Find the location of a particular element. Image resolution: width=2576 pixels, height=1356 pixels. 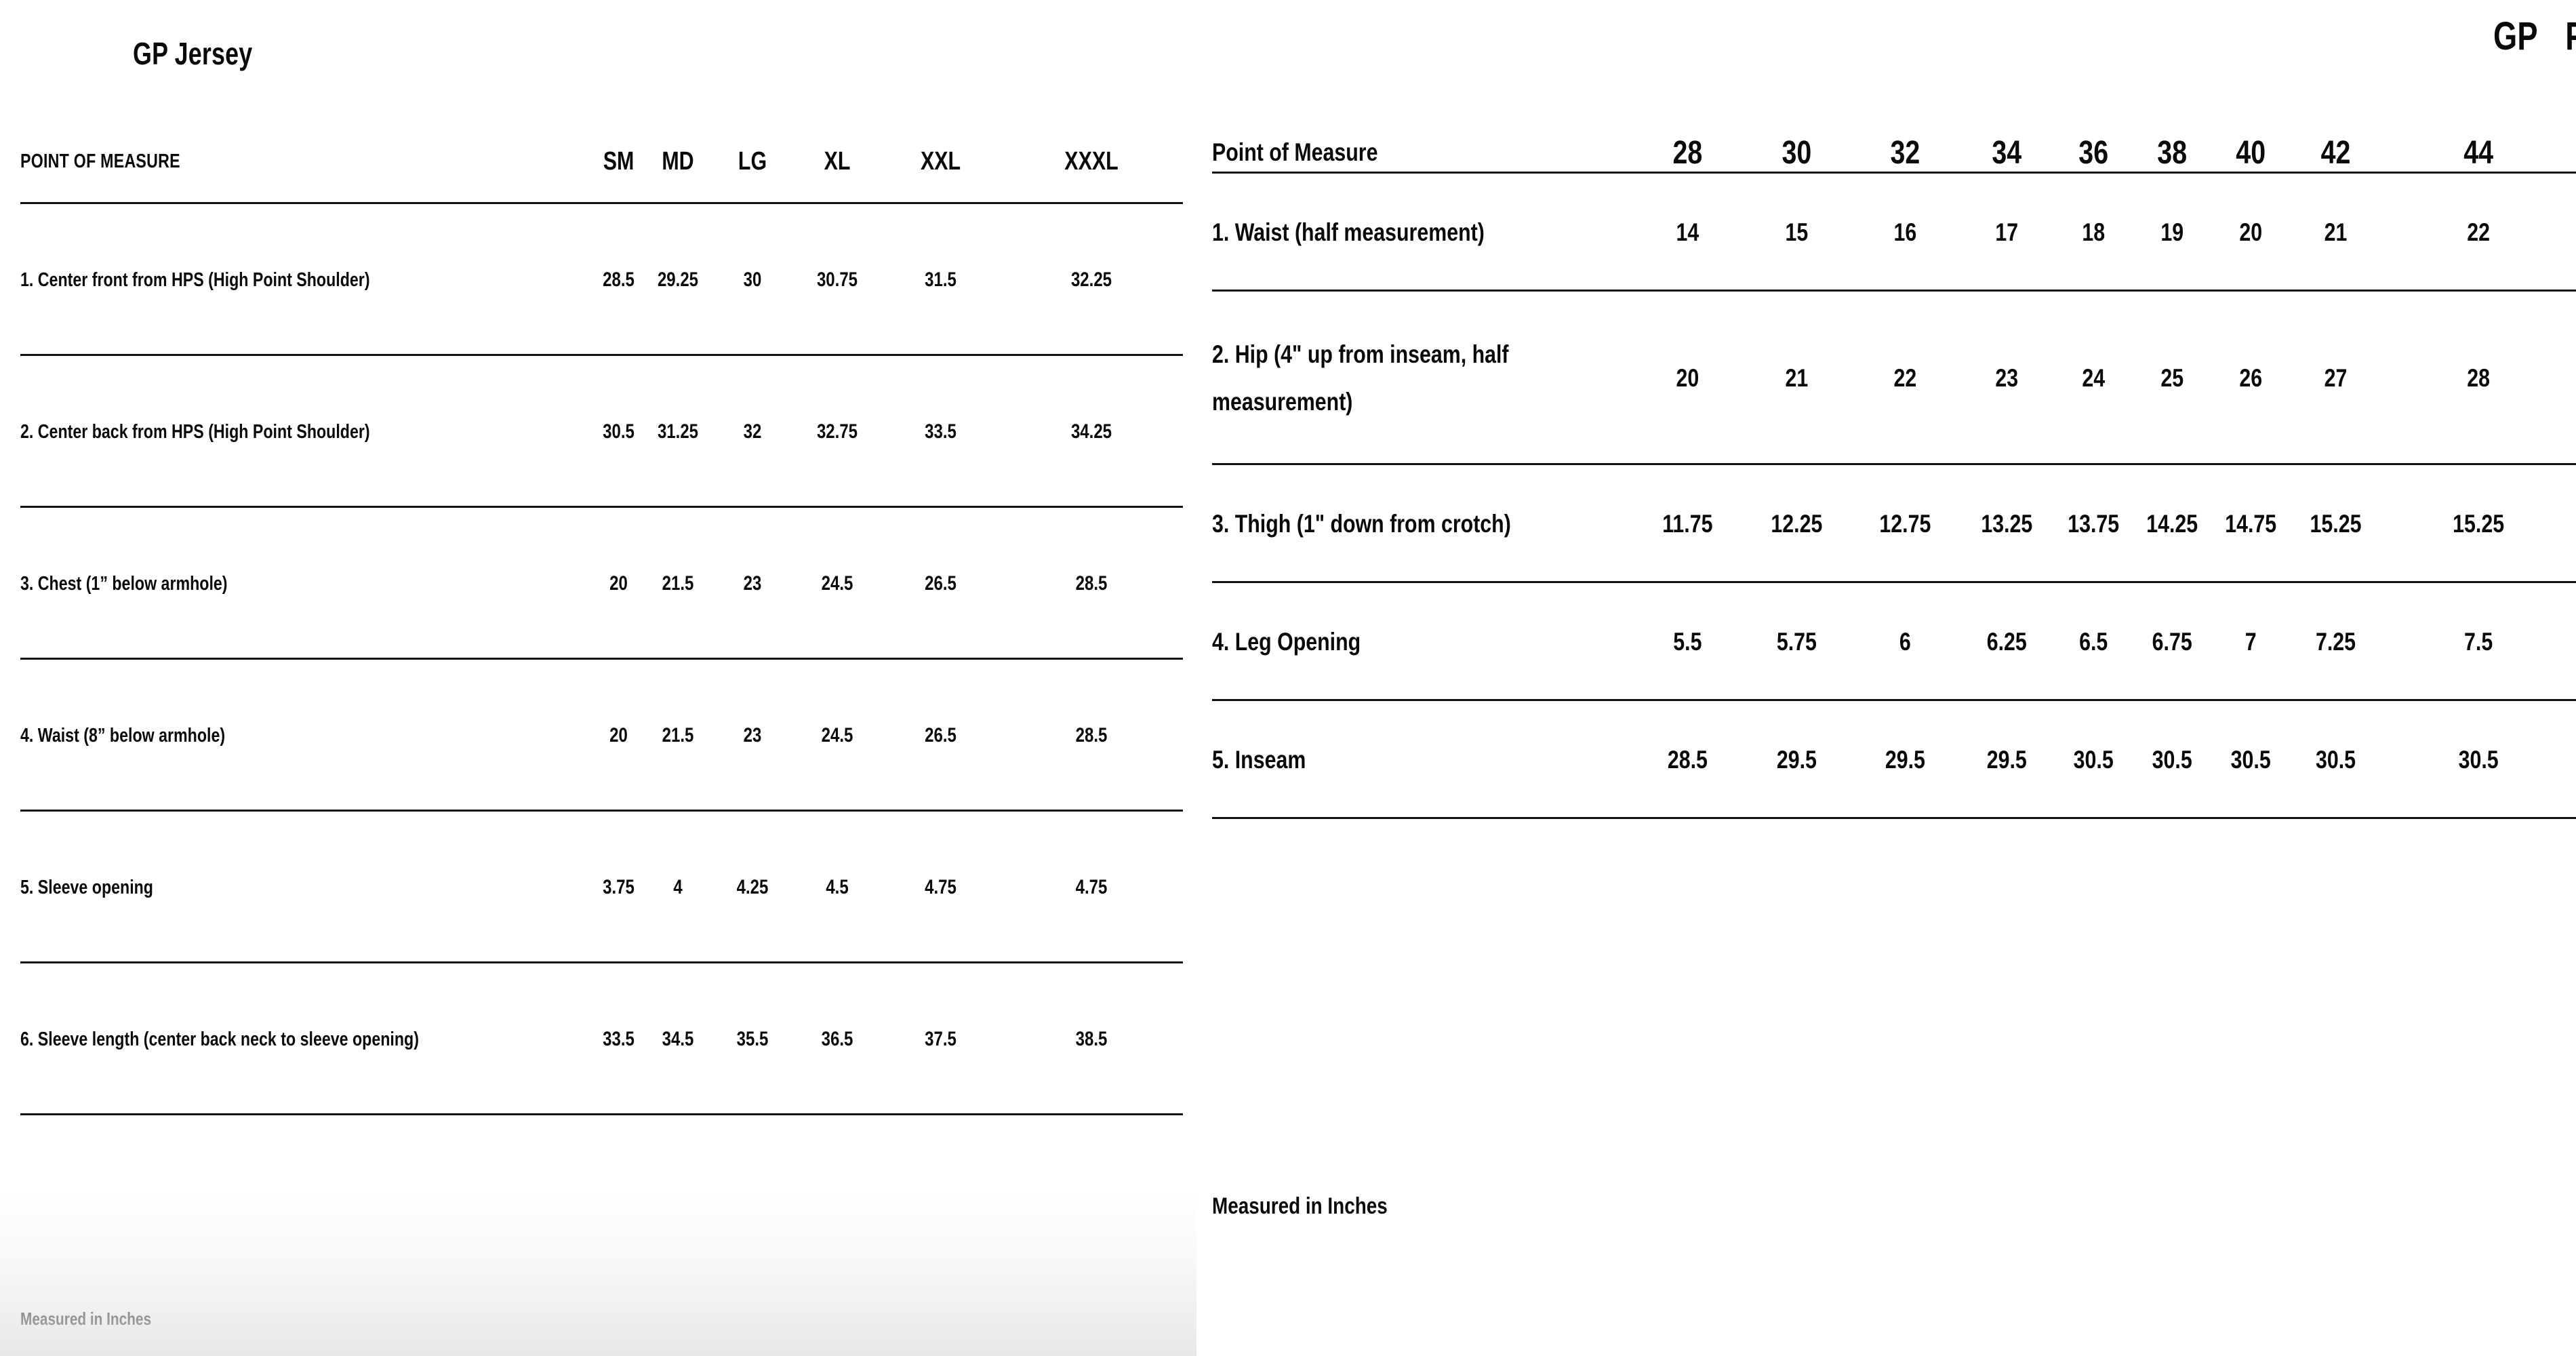

pant-cell-value: 20 is located at coordinates (1687, 378).